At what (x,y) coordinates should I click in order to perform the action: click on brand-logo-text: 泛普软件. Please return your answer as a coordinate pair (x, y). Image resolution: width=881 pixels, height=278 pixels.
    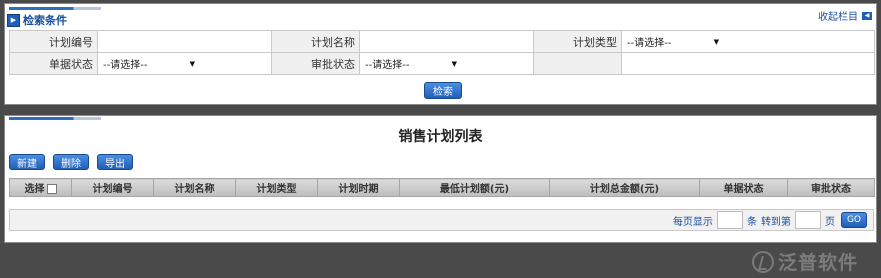
    Looking at the image, I should click on (818, 263).